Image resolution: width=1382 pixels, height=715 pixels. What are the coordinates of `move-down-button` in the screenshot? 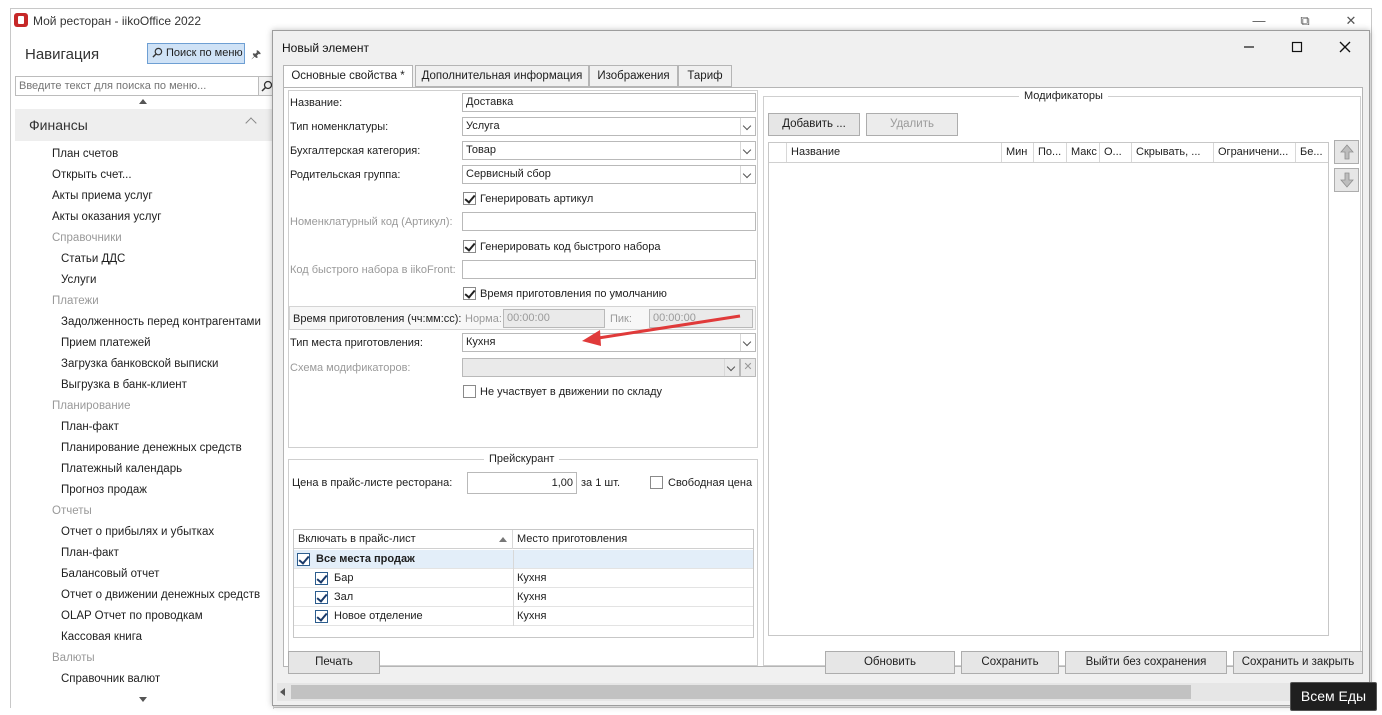 It's located at (1346, 180).